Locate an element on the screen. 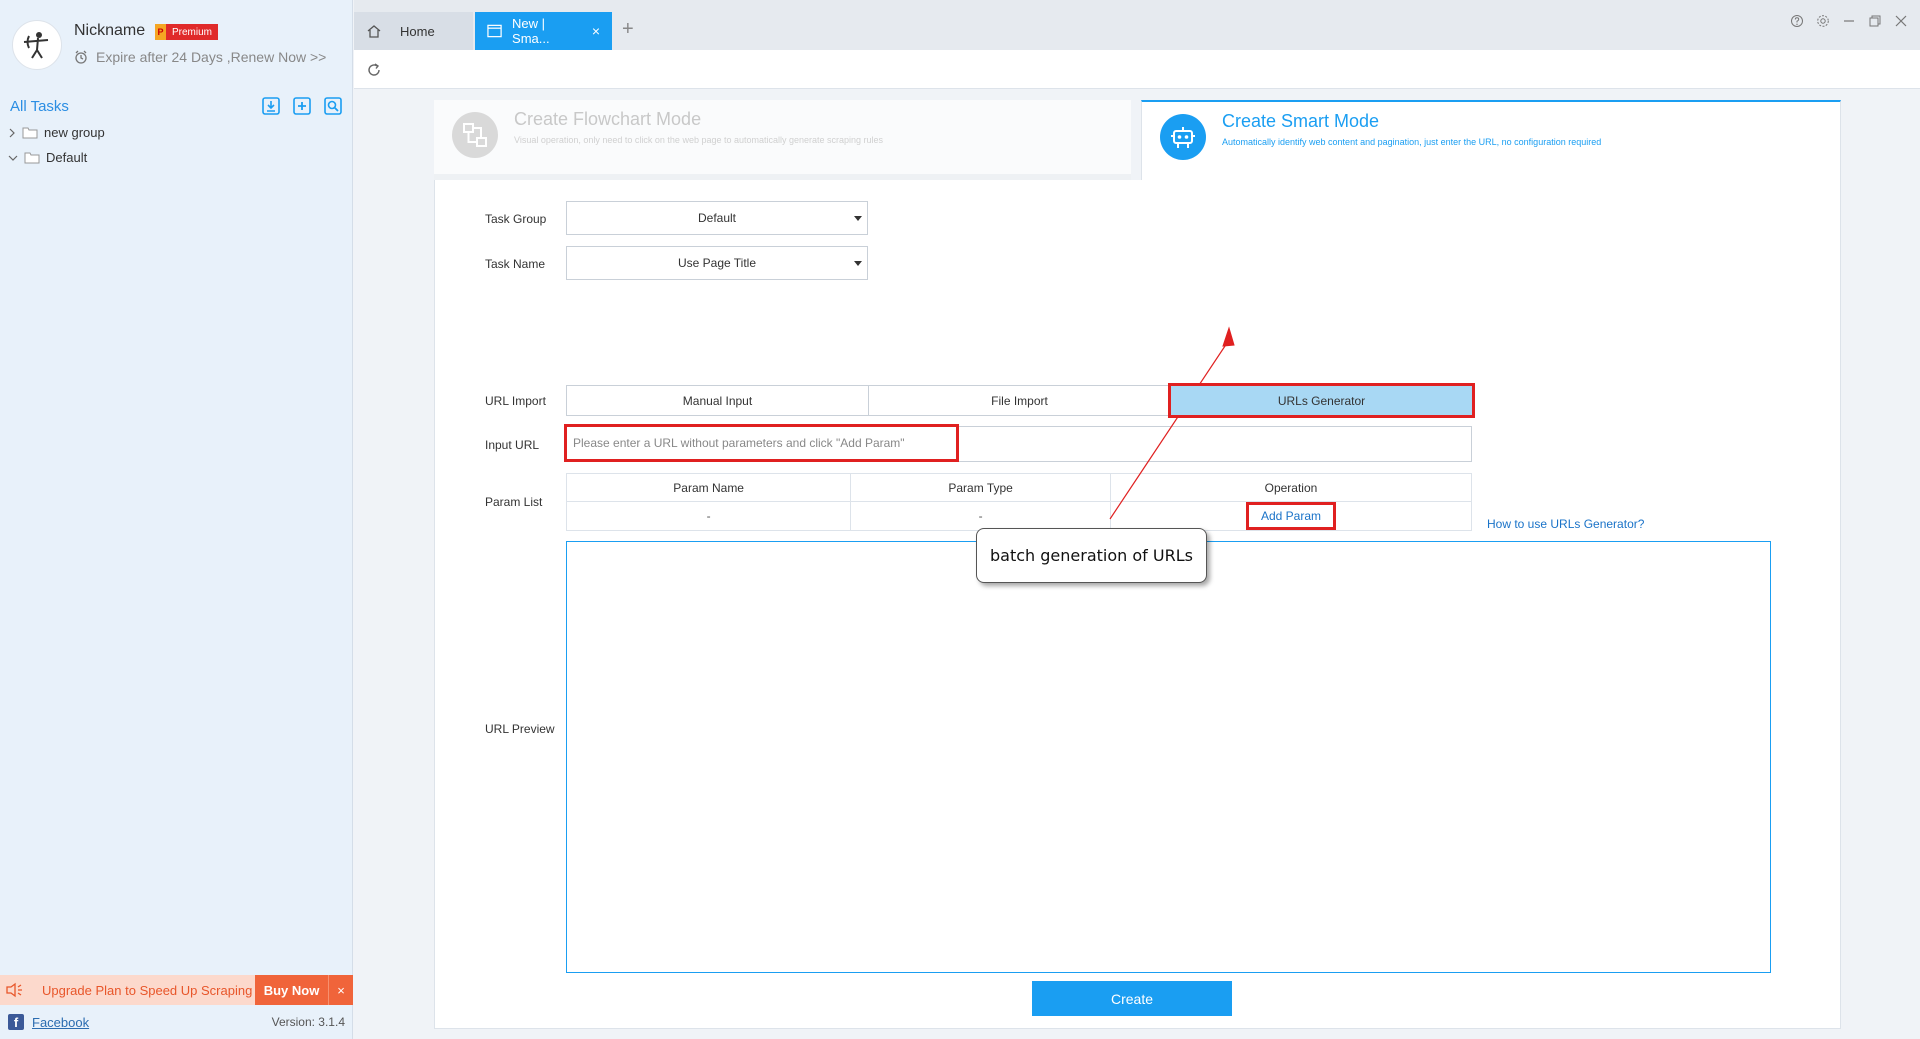 This screenshot has height=1039, width=1920. task-group-value: Default is located at coordinates (717, 218).